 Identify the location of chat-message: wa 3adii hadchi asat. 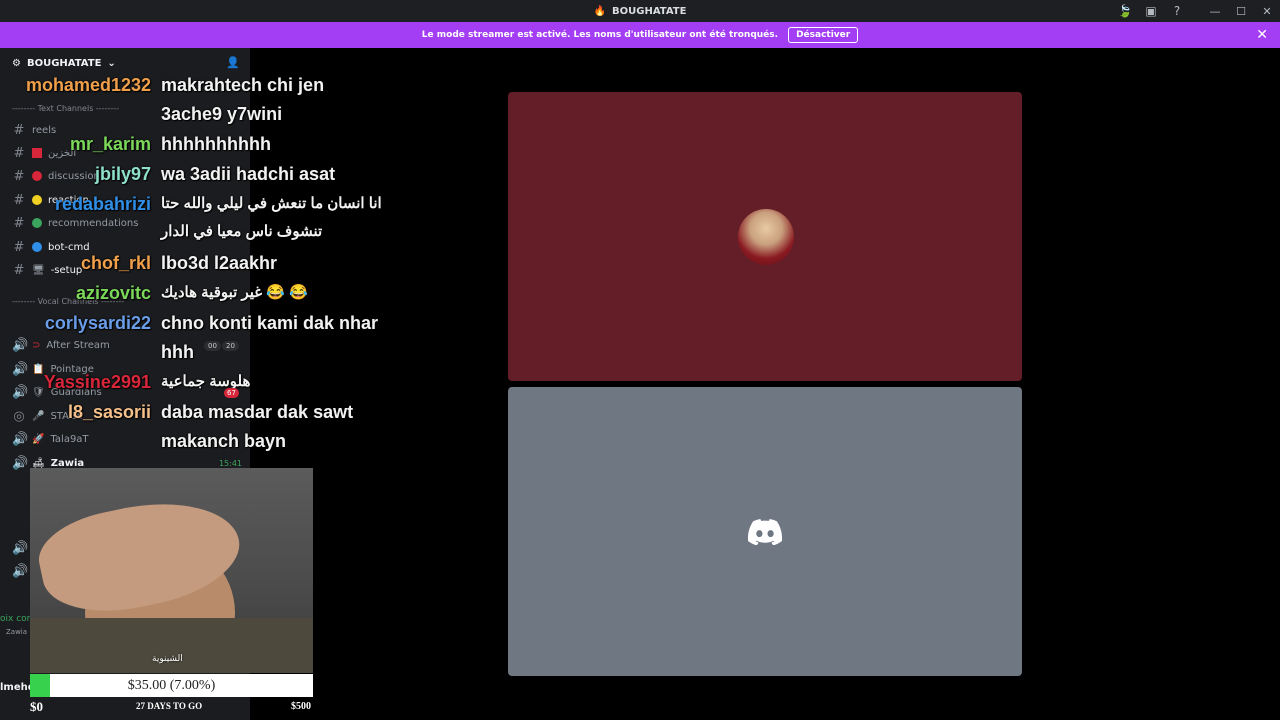
(248, 174).